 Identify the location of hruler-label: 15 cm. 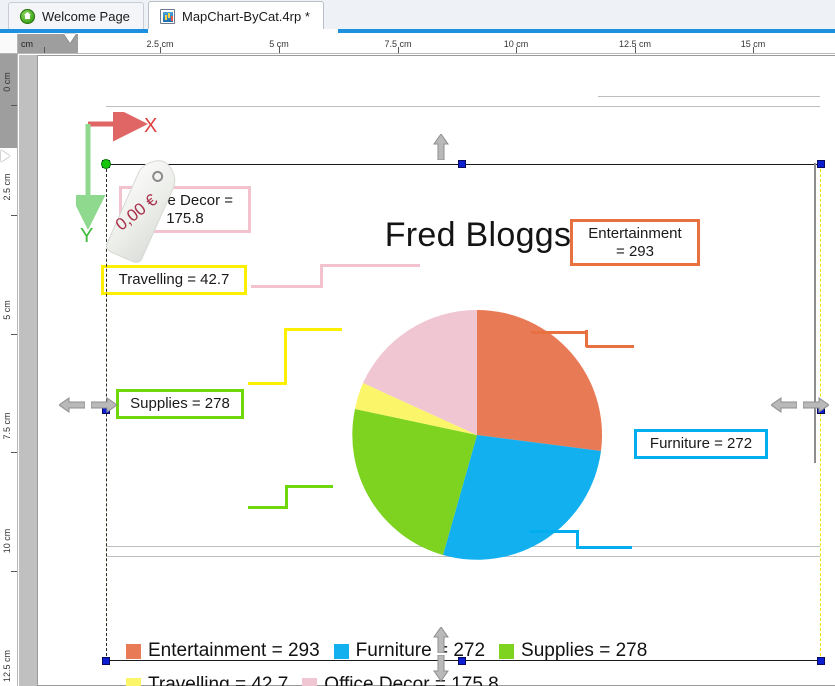
(753, 44).